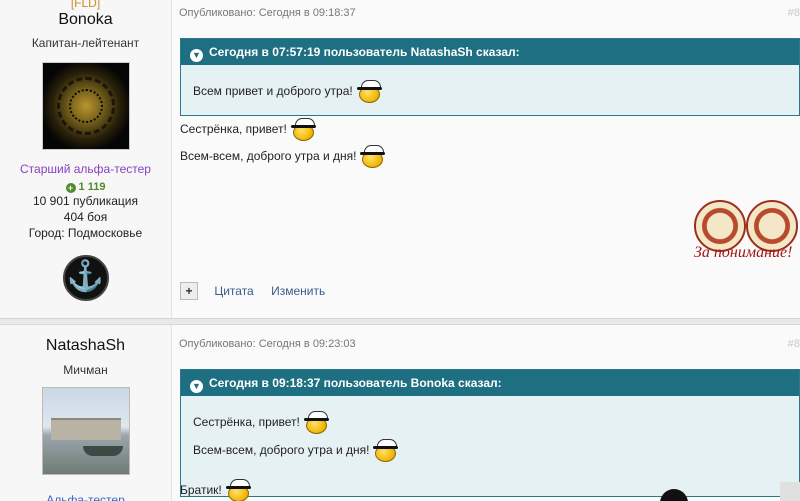 This screenshot has height=501, width=800. I want to click on post-actions: + Цитата Изменить, so click(259, 291).